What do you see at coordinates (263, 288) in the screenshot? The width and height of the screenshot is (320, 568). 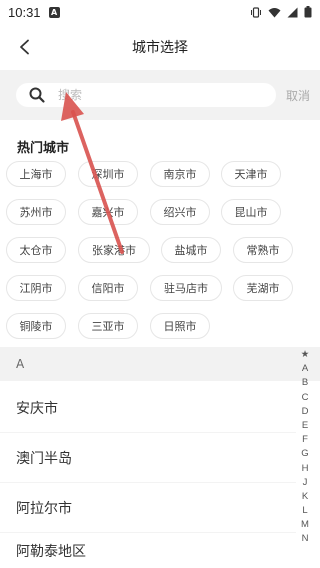 I see `hot-city-chip: 芜湖市` at bounding box center [263, 288].